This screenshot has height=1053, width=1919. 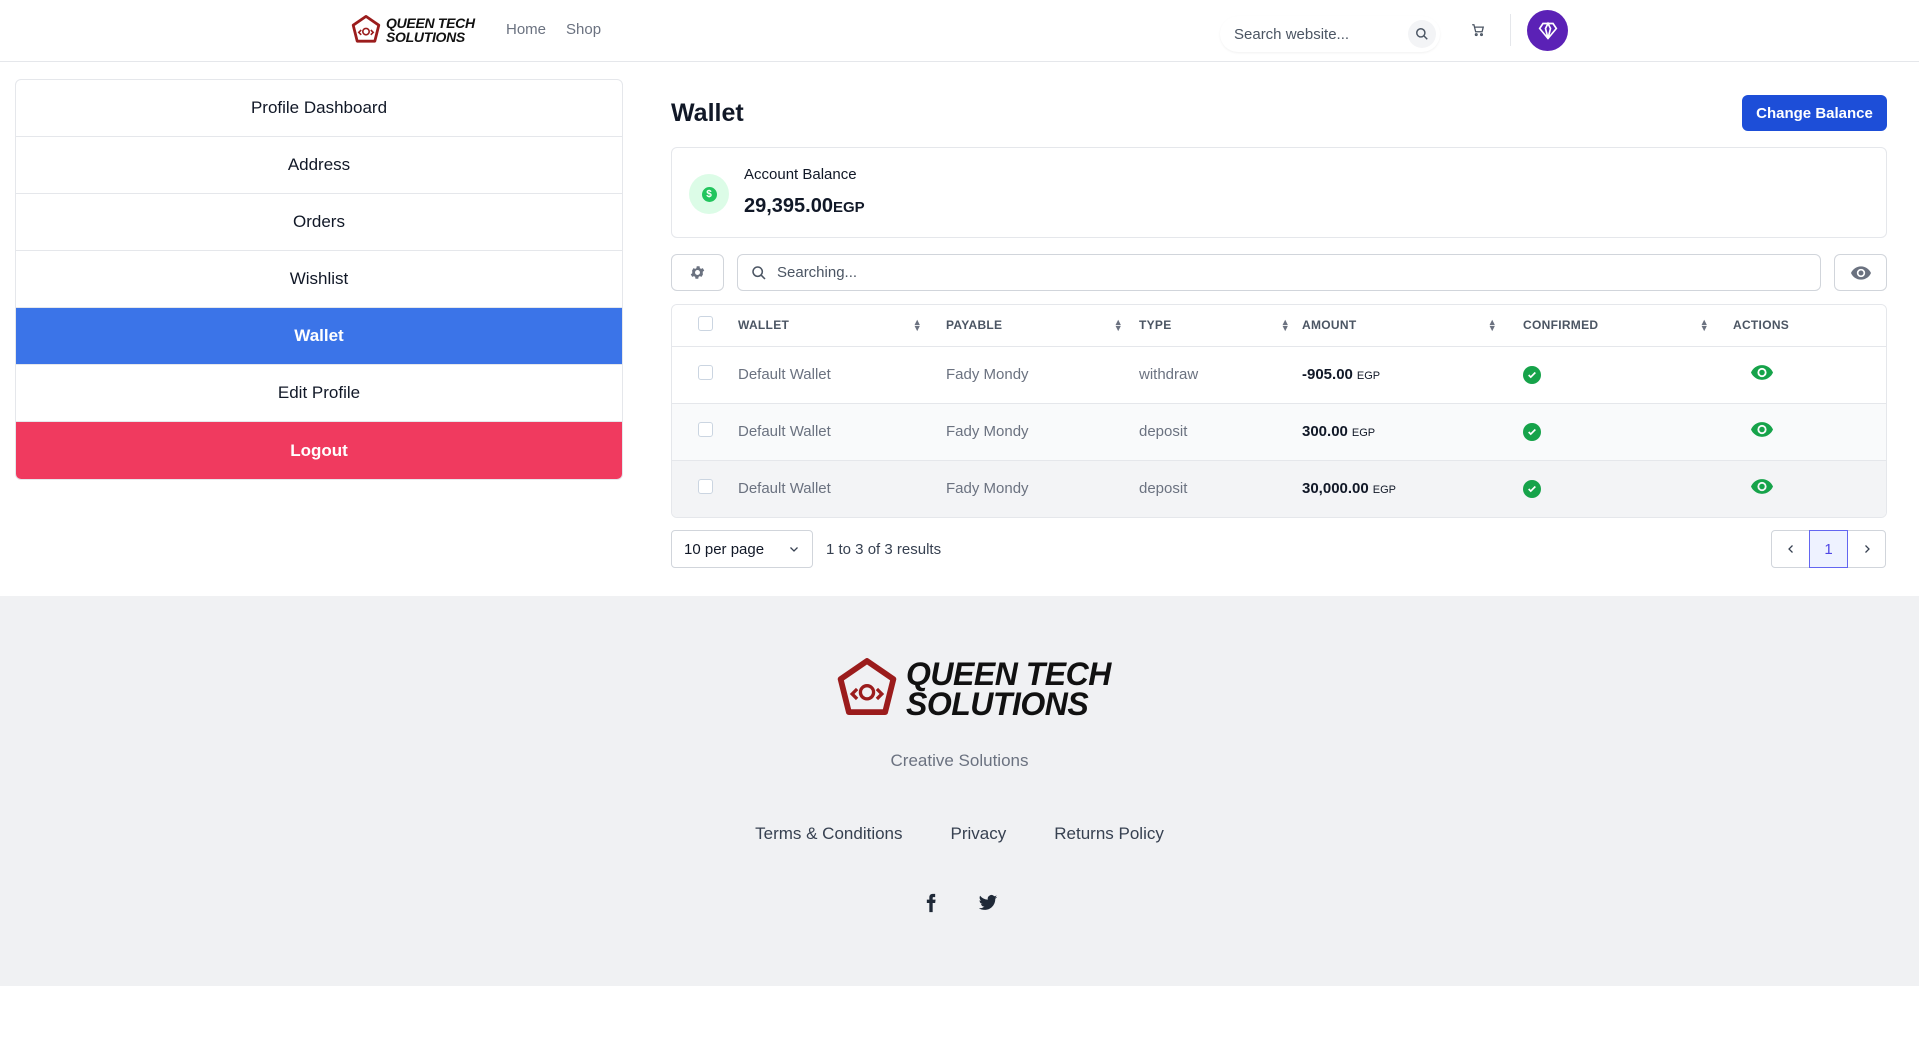 I want to click on returns-policy-link: Returns Policy, so click(x=1109, y=834).